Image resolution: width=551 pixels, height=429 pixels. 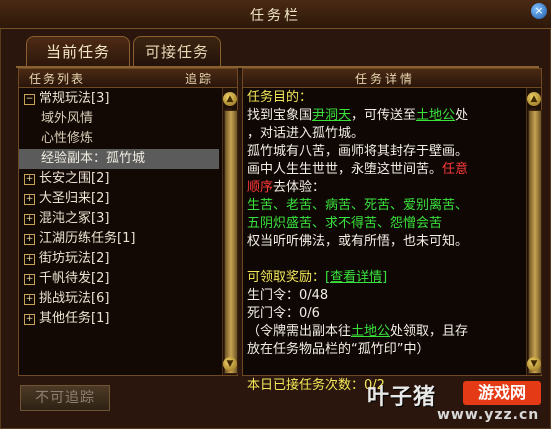 I want to click on task-category: + 混沌之冢[3], so click(x=119, y=219).